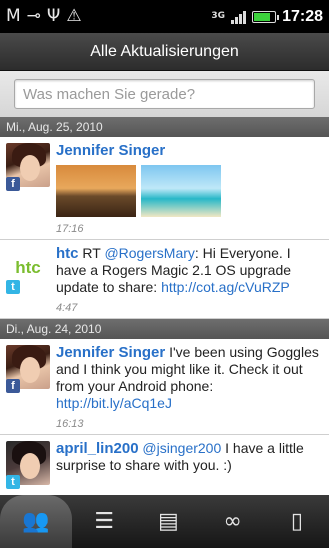  I want to click on contact-card-icon: ▯, so click(296, 521).